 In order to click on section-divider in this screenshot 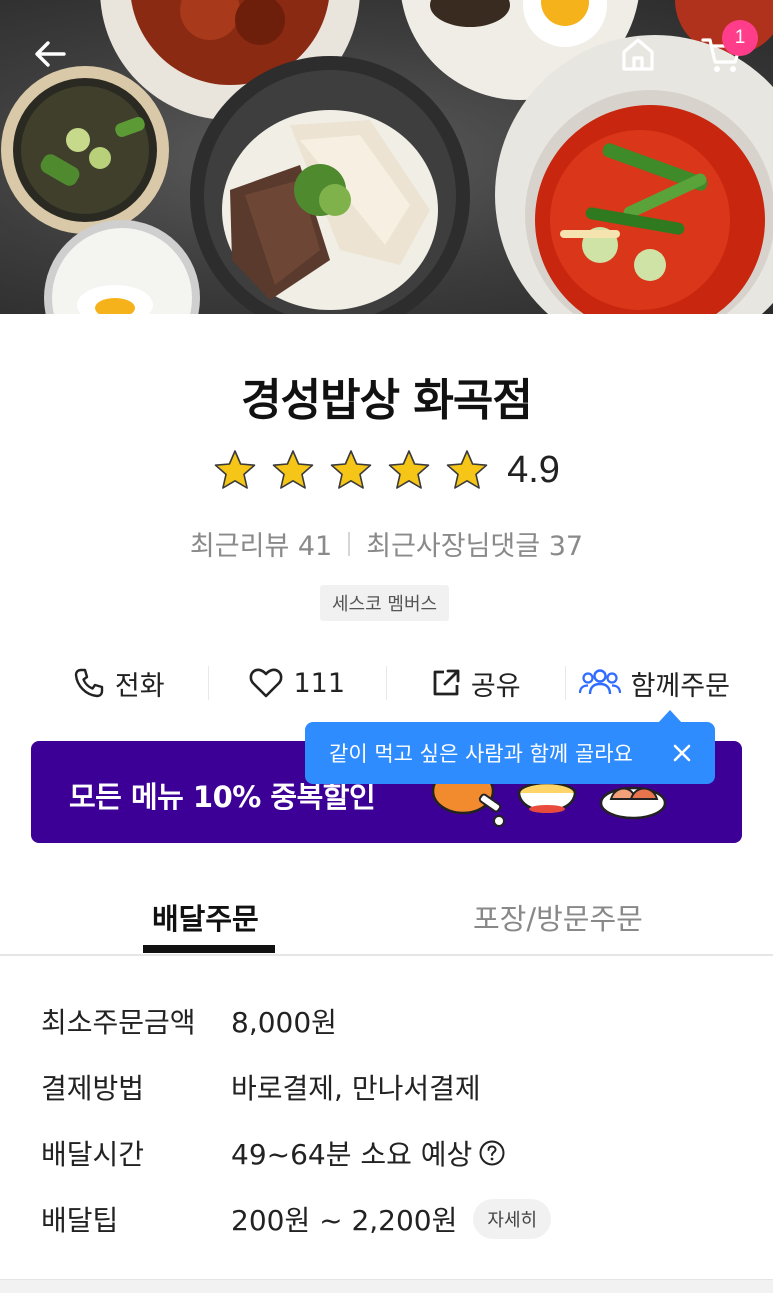, I will do `click(386, 1286)`.